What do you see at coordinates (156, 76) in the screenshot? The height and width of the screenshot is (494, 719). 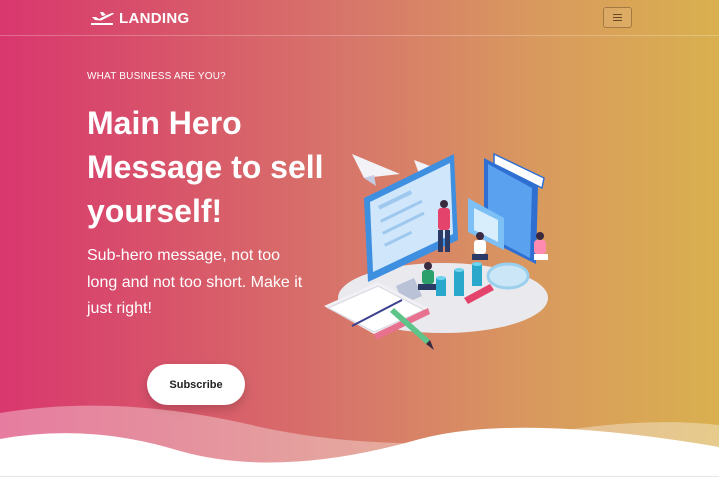 I see `hero-eyebrow: WHAT BUSINESS ARE YOU?` at bounding box center [156, 76].